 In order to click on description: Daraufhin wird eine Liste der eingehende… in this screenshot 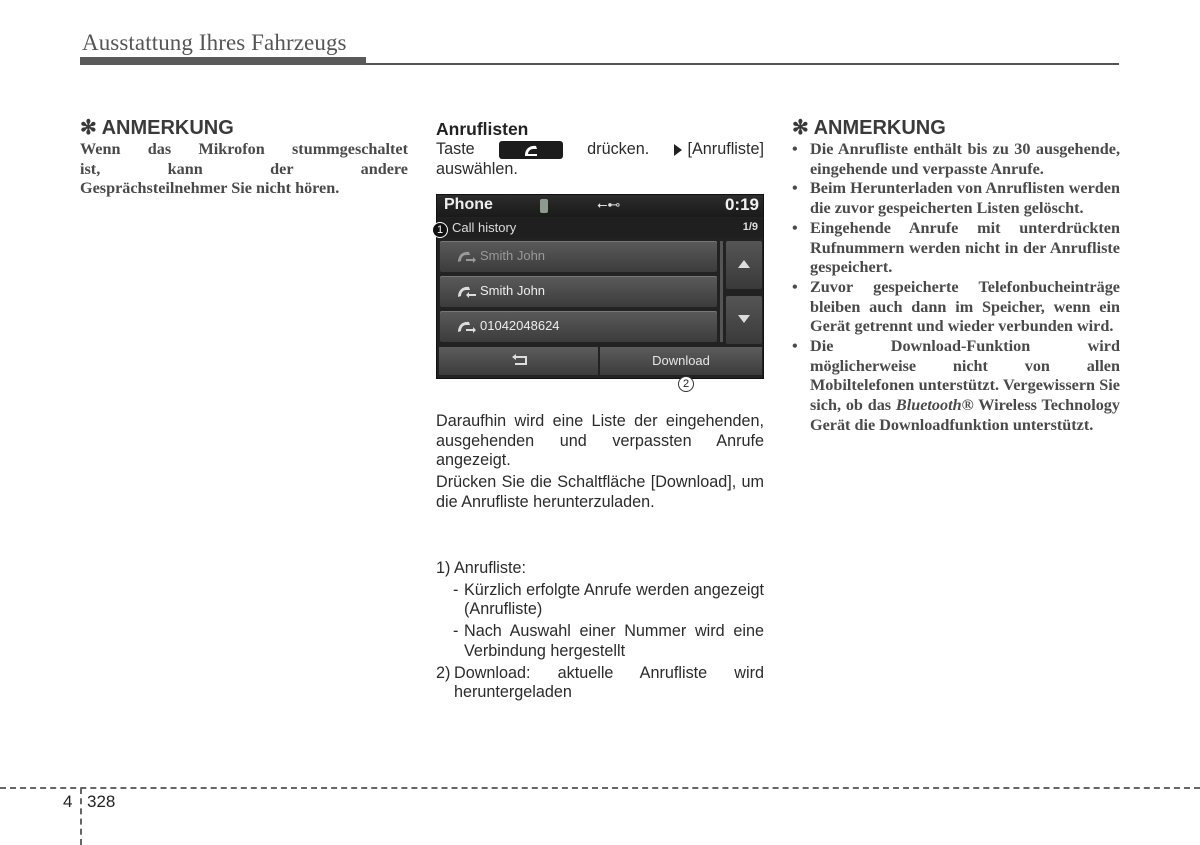, I will do `click(600, 462)`.